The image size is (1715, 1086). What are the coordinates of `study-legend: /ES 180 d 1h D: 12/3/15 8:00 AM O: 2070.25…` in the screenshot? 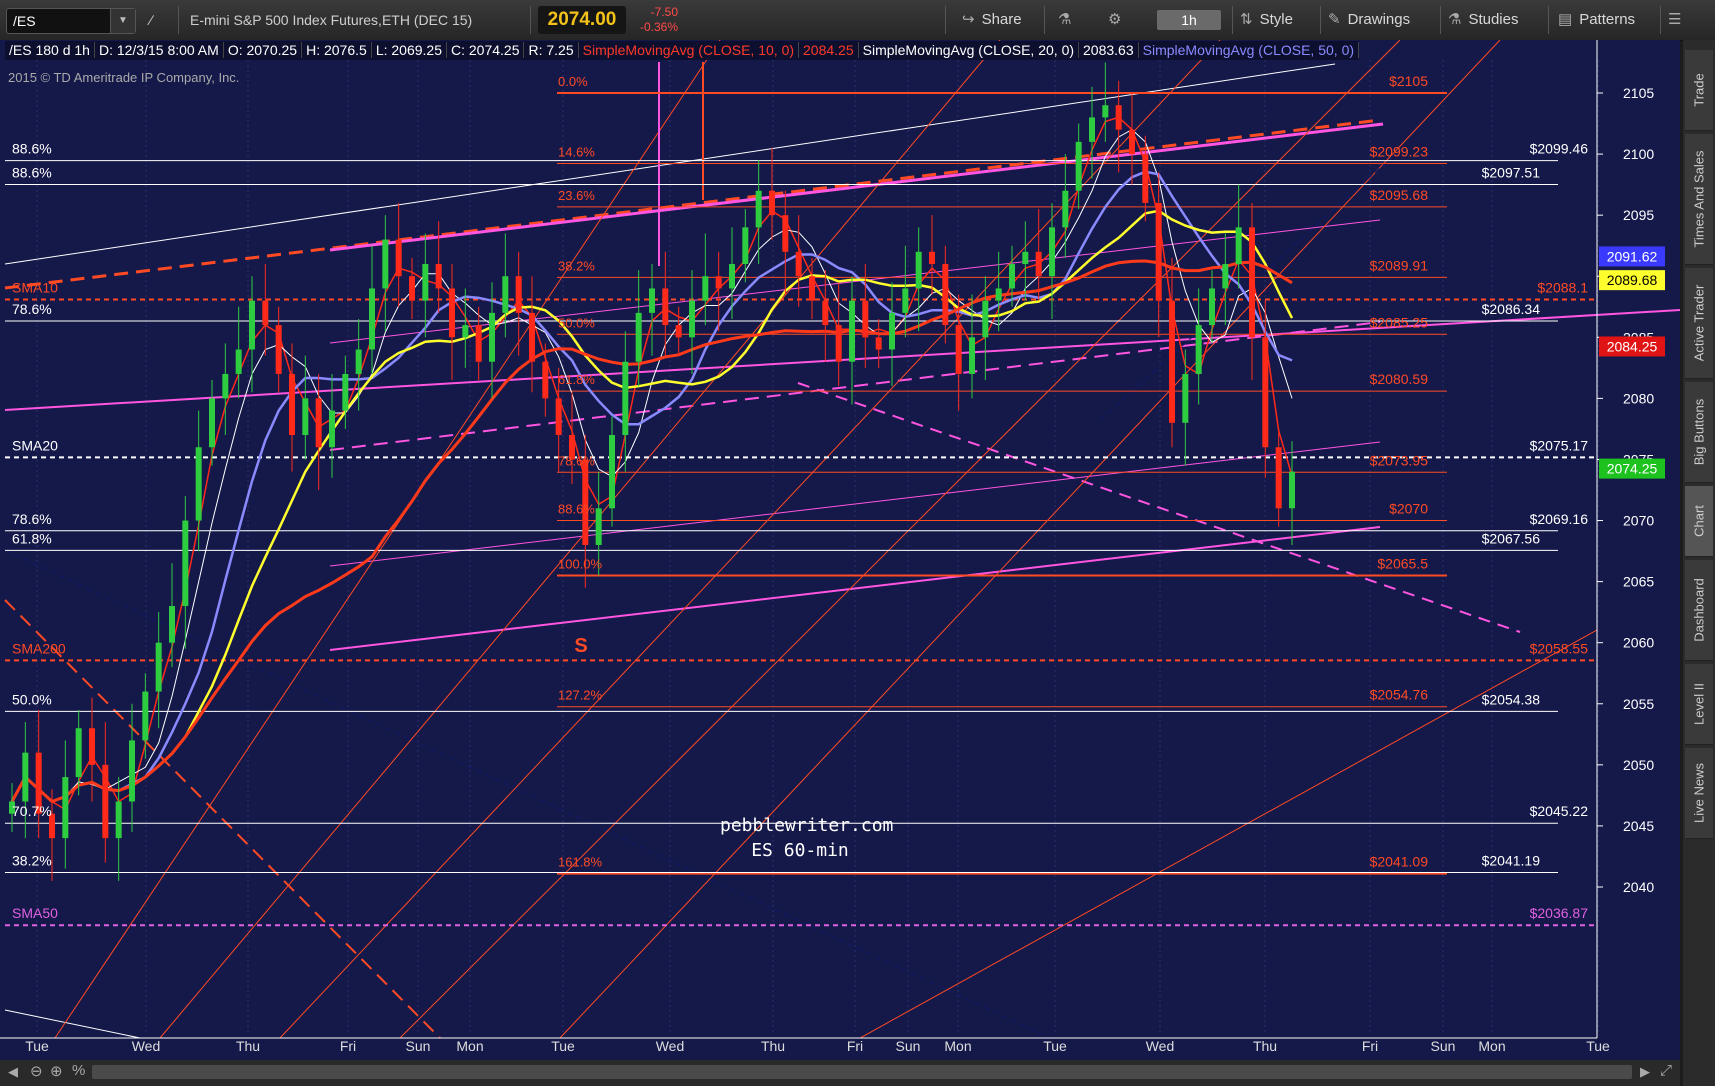 It's located at (682, 50).